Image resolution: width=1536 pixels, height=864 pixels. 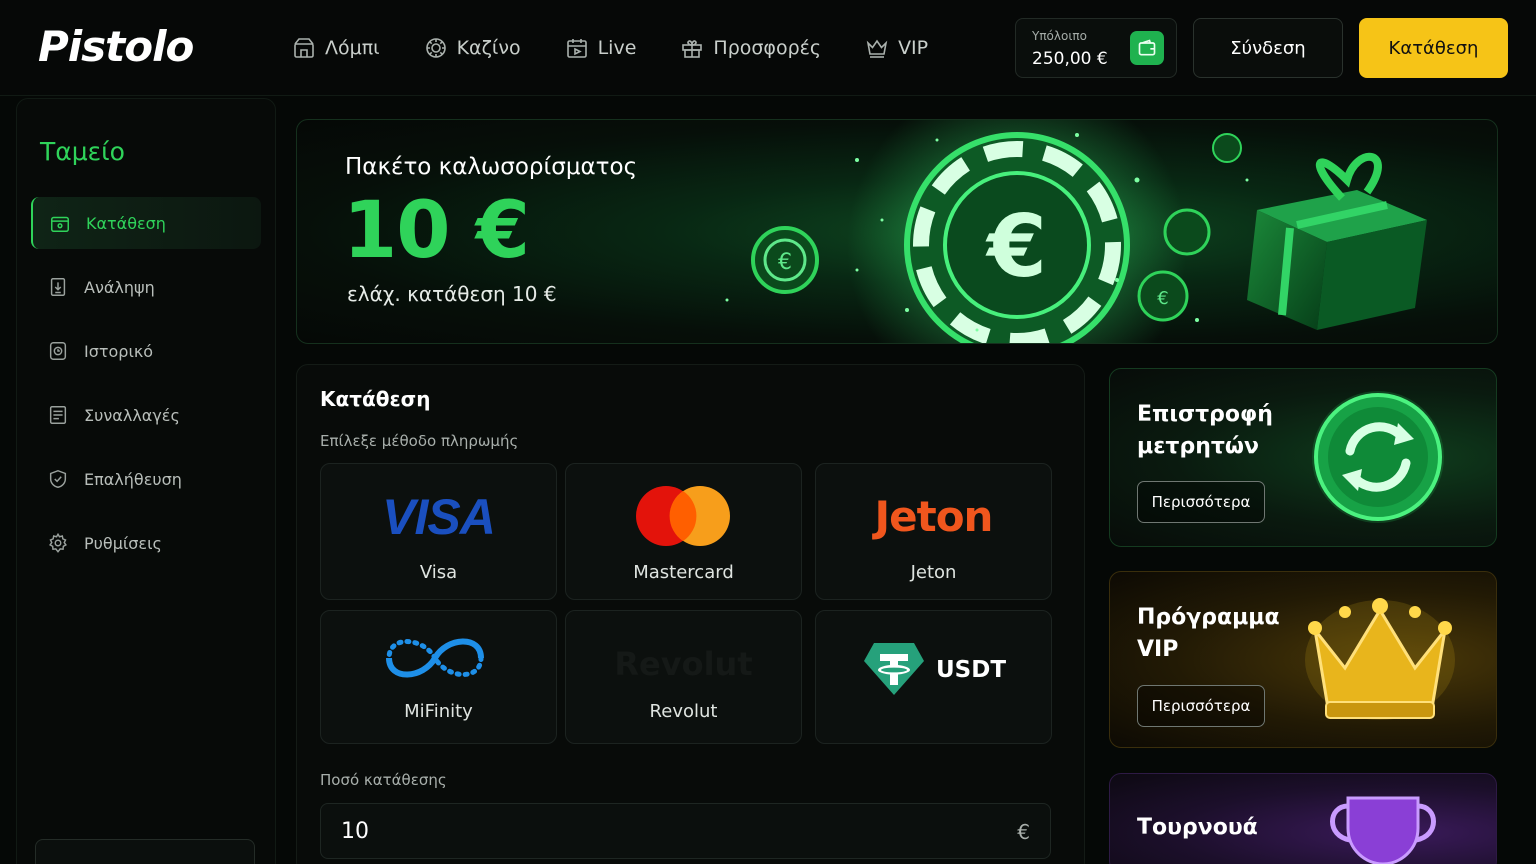 What do you see at coordinates (617, 48) in the screenshot?
I see `nav-label: Live` at bounding box center [617, 48].